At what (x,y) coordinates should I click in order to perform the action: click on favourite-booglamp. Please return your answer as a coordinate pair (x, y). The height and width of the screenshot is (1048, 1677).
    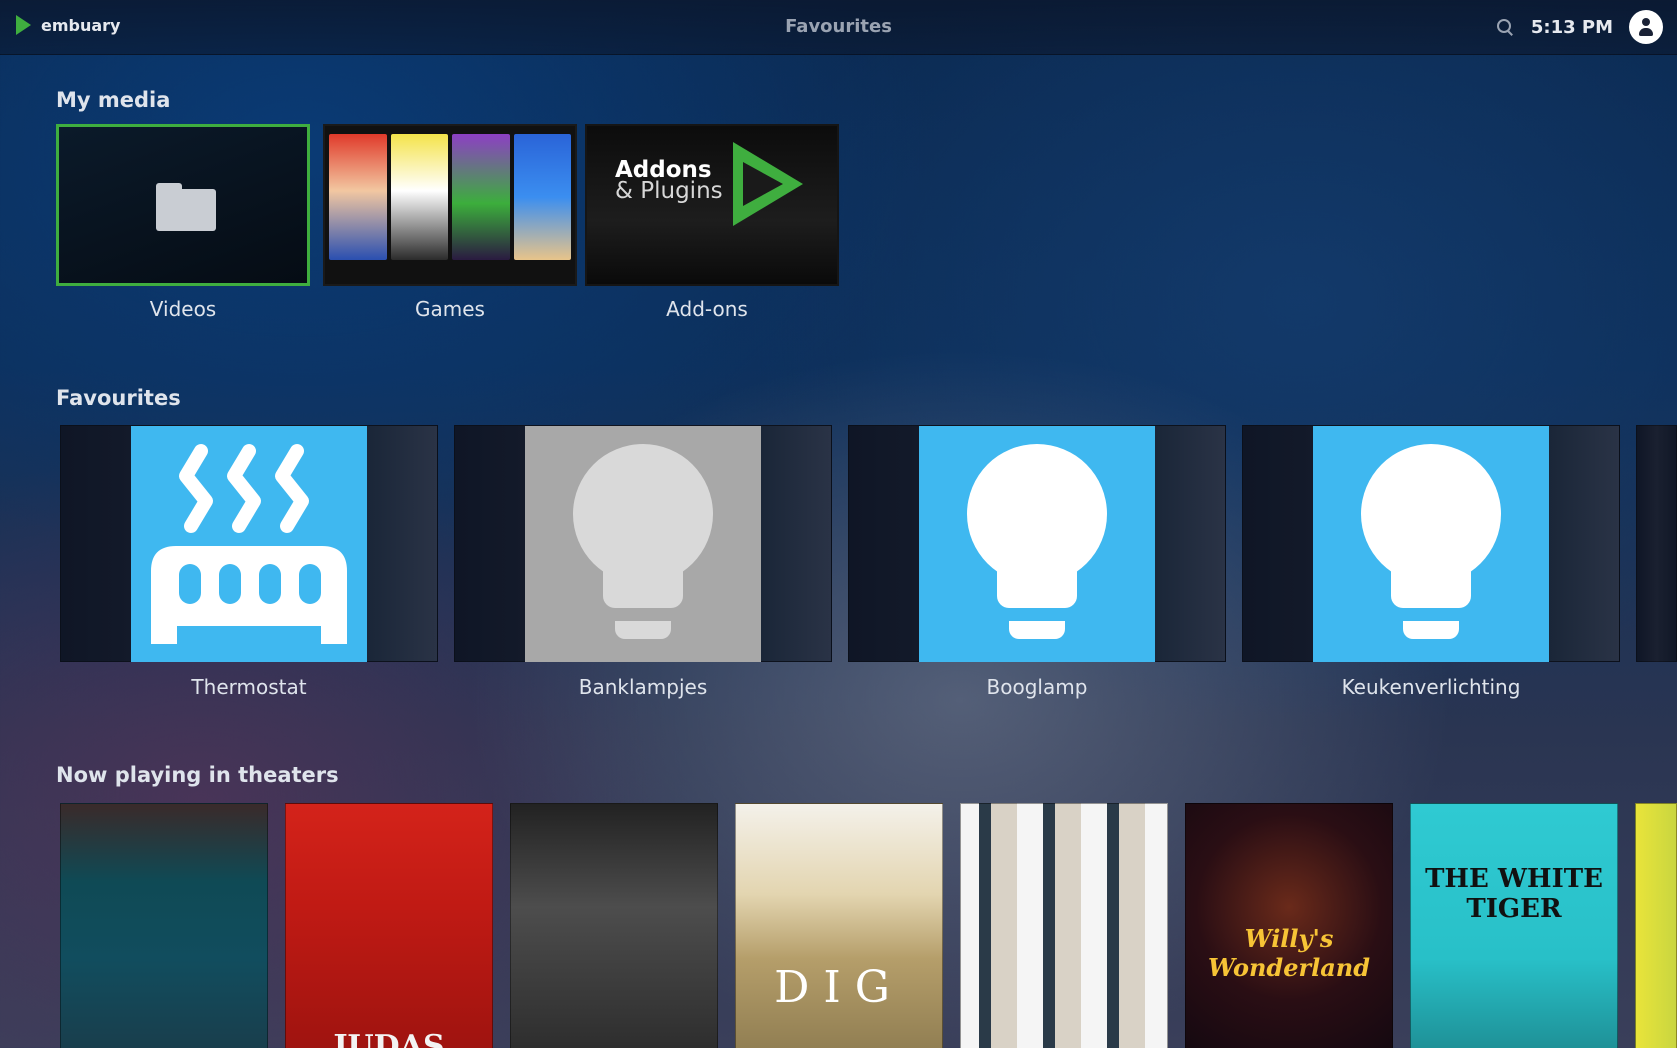
    Looking at the image, I should click on (1037, 543).